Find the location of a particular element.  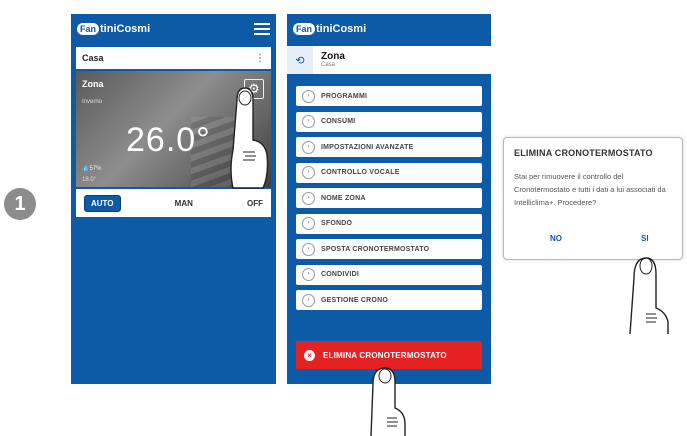

menu-item-nome-zona: › NOME ZONA is located at coordinates (389, 198).